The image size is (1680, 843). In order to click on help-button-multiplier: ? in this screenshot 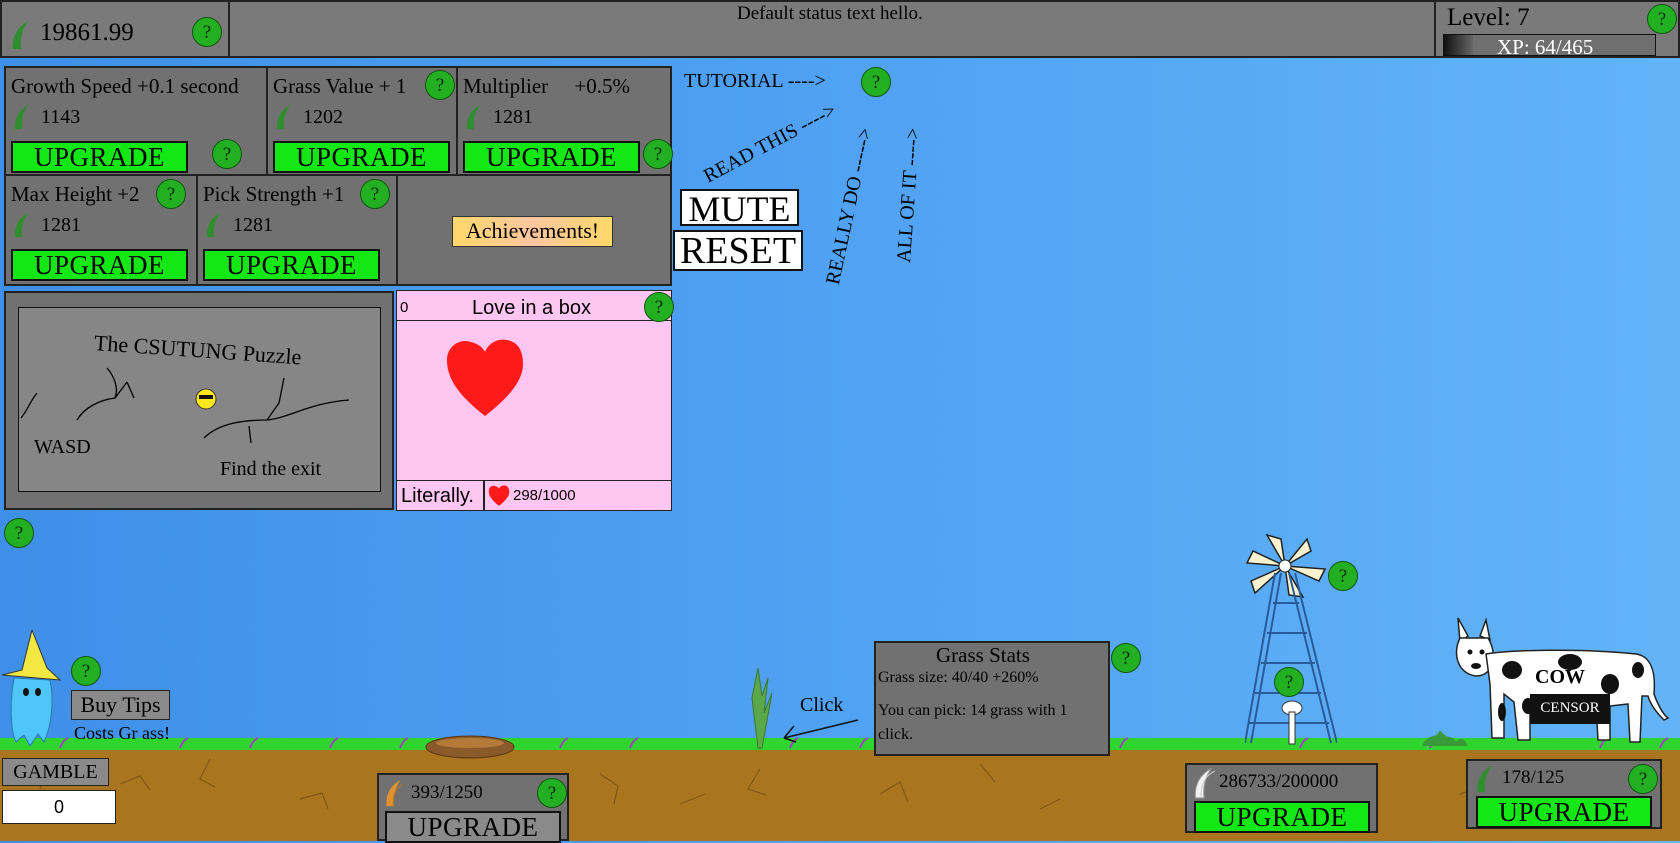, I will do `click(658, 154)`.